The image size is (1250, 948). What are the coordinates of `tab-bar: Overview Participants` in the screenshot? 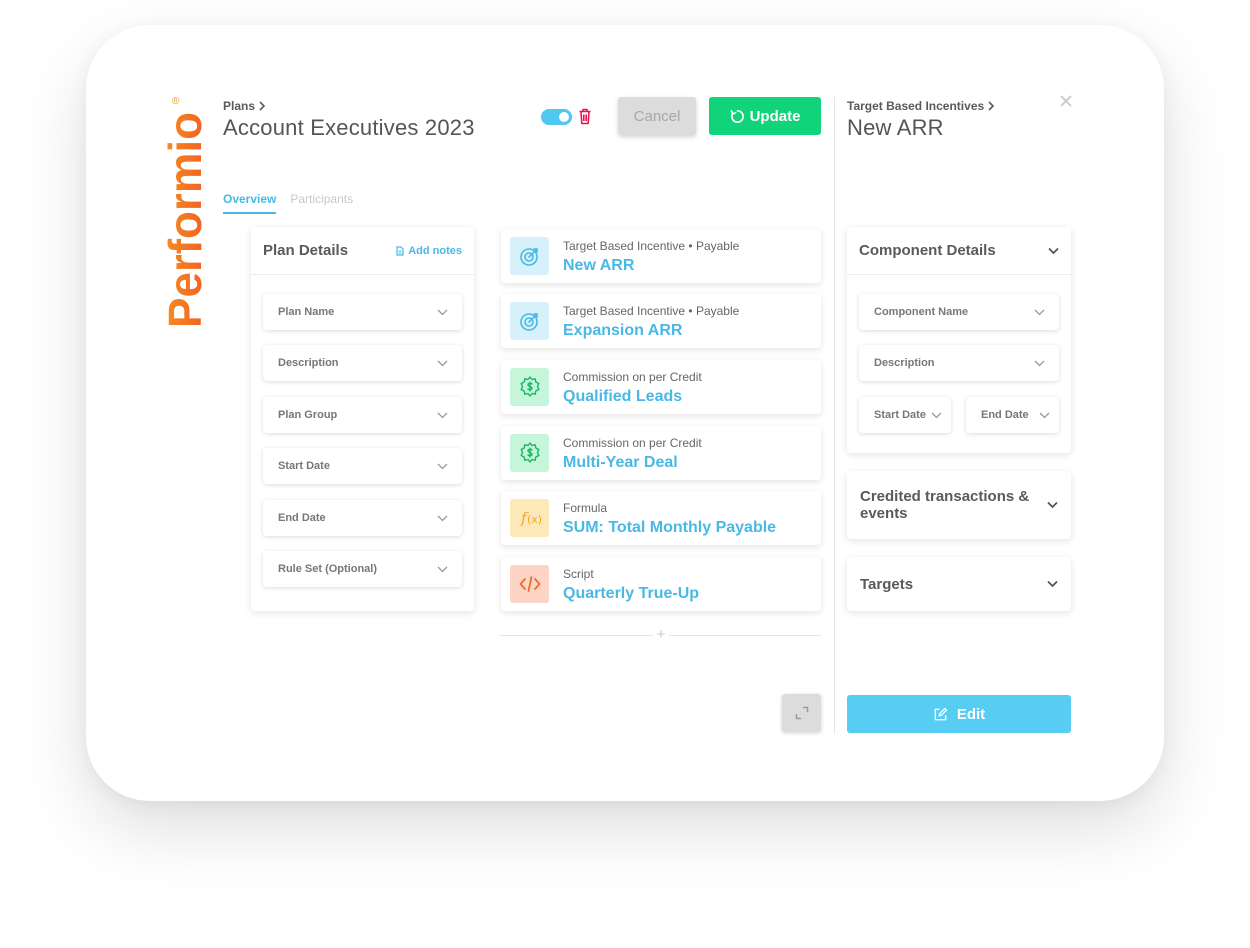 It's located at (288, 203).